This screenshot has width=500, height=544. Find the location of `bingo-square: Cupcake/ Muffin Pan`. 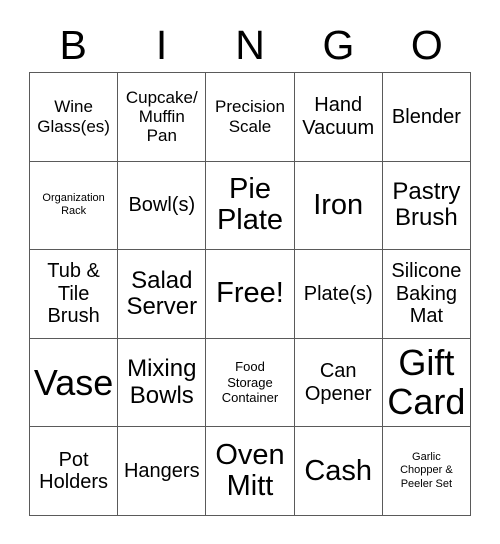

bingo-square: Cupcake/ Muffin Pan is located at coordinates (162, 117).